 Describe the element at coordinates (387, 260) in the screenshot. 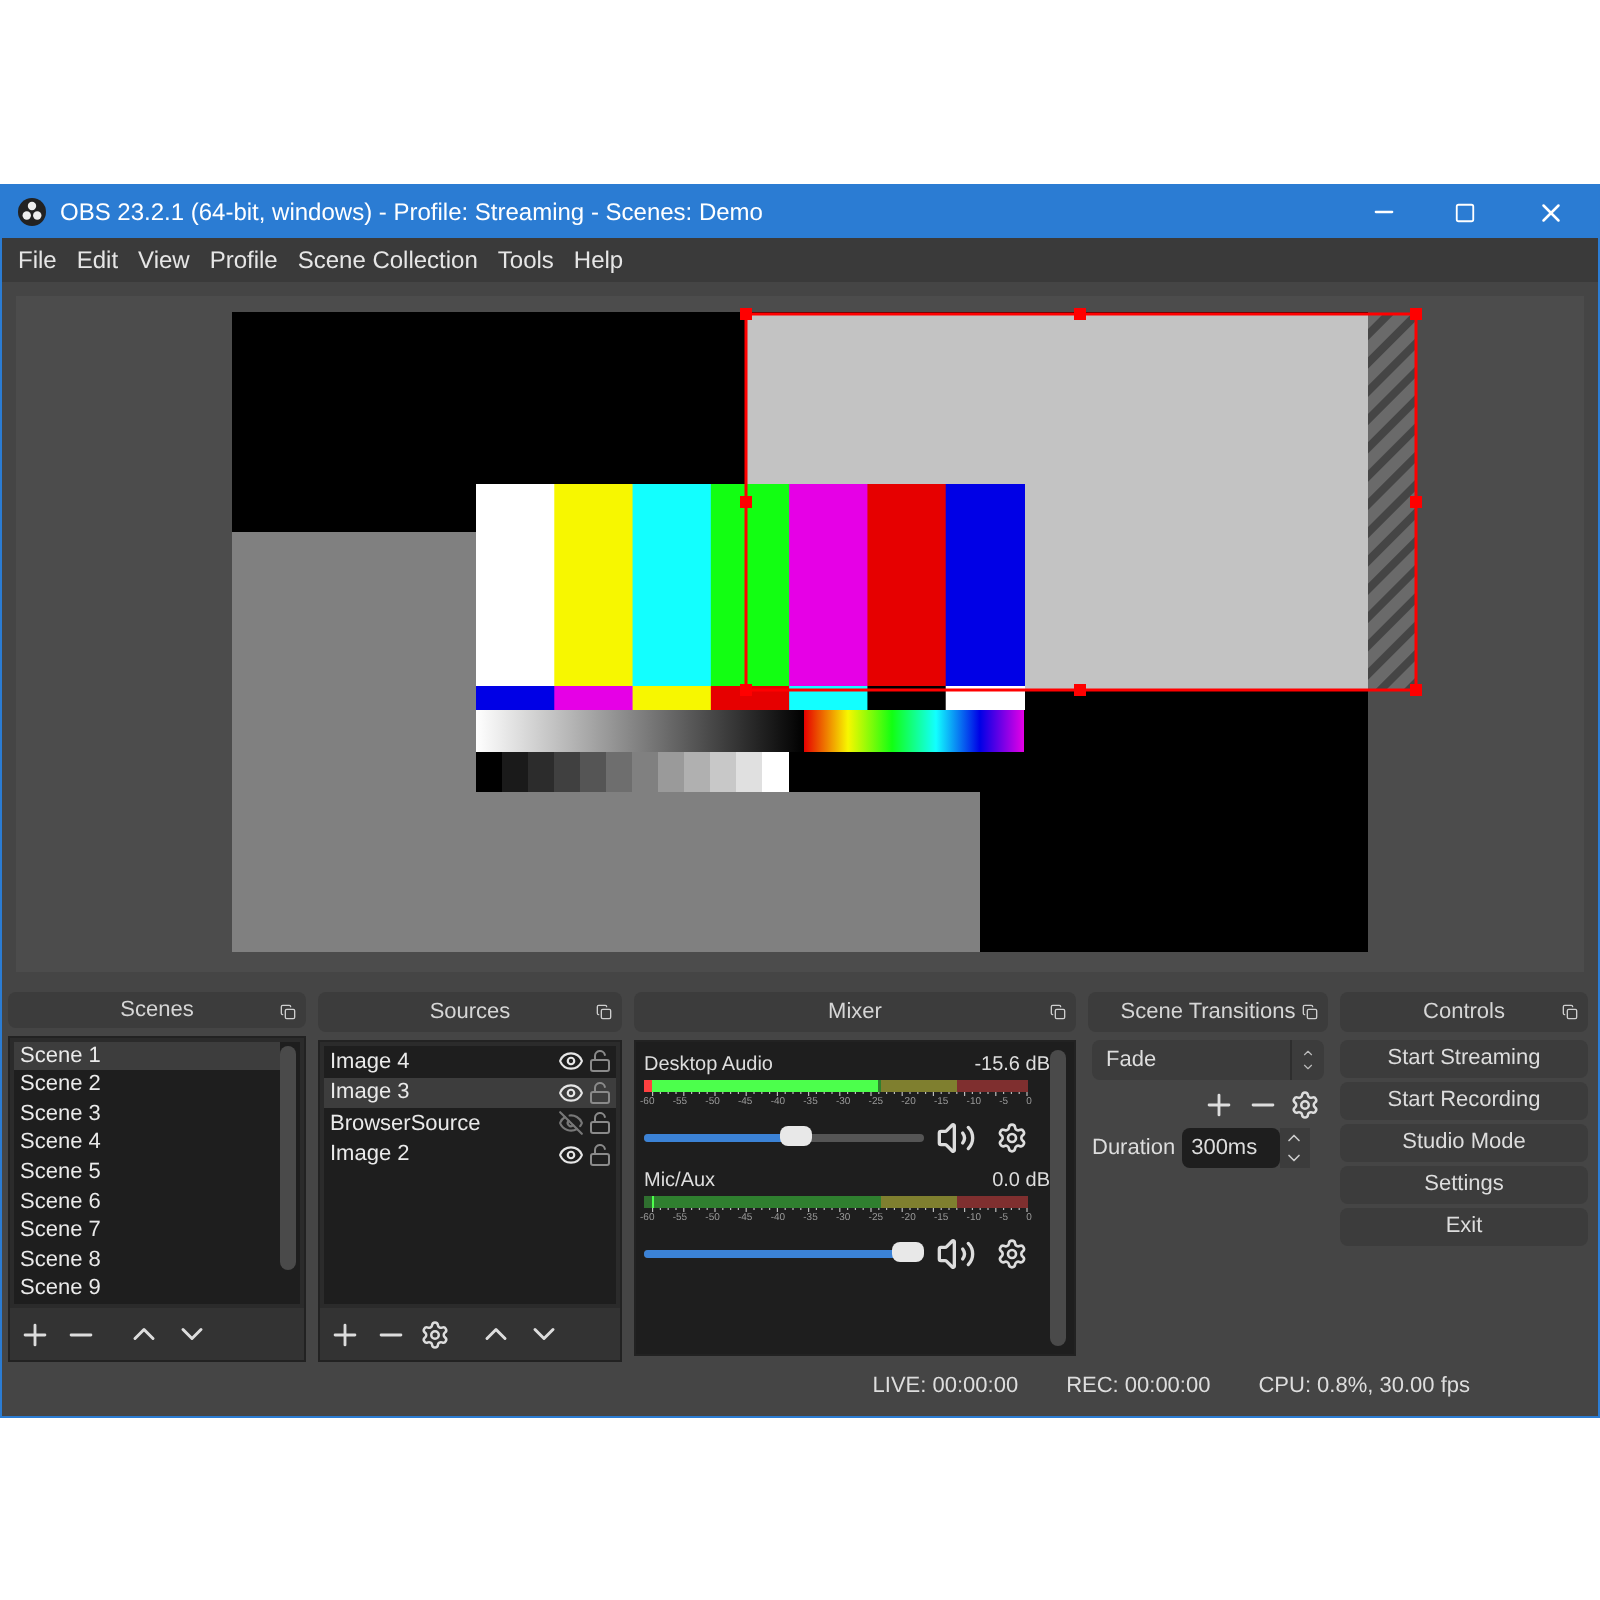

I see `menu-item: Scene Collection` at that location.